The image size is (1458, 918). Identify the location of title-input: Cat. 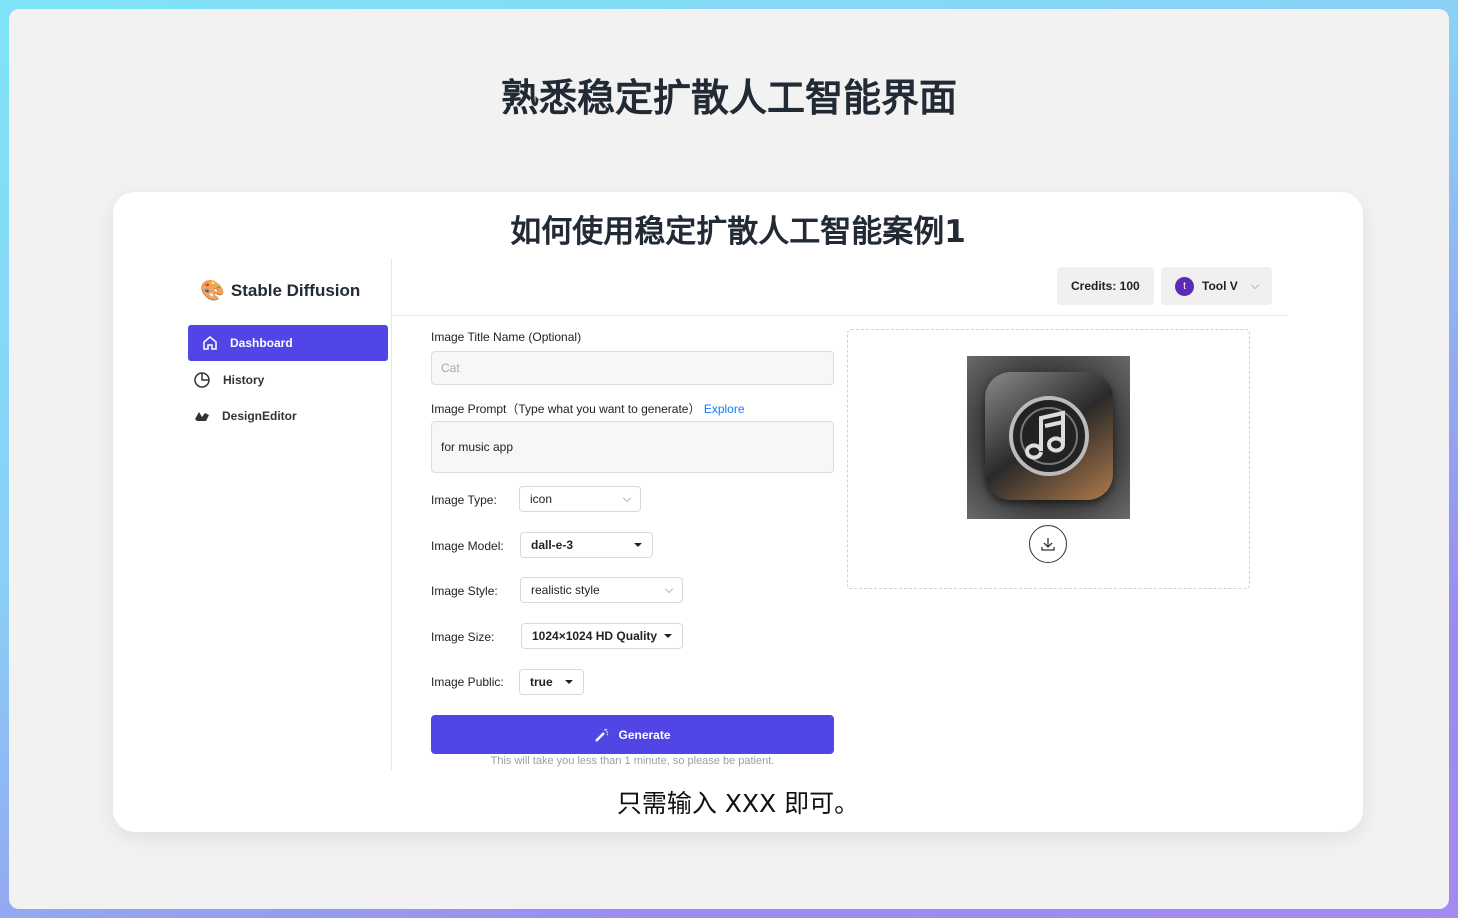
(632, 368).